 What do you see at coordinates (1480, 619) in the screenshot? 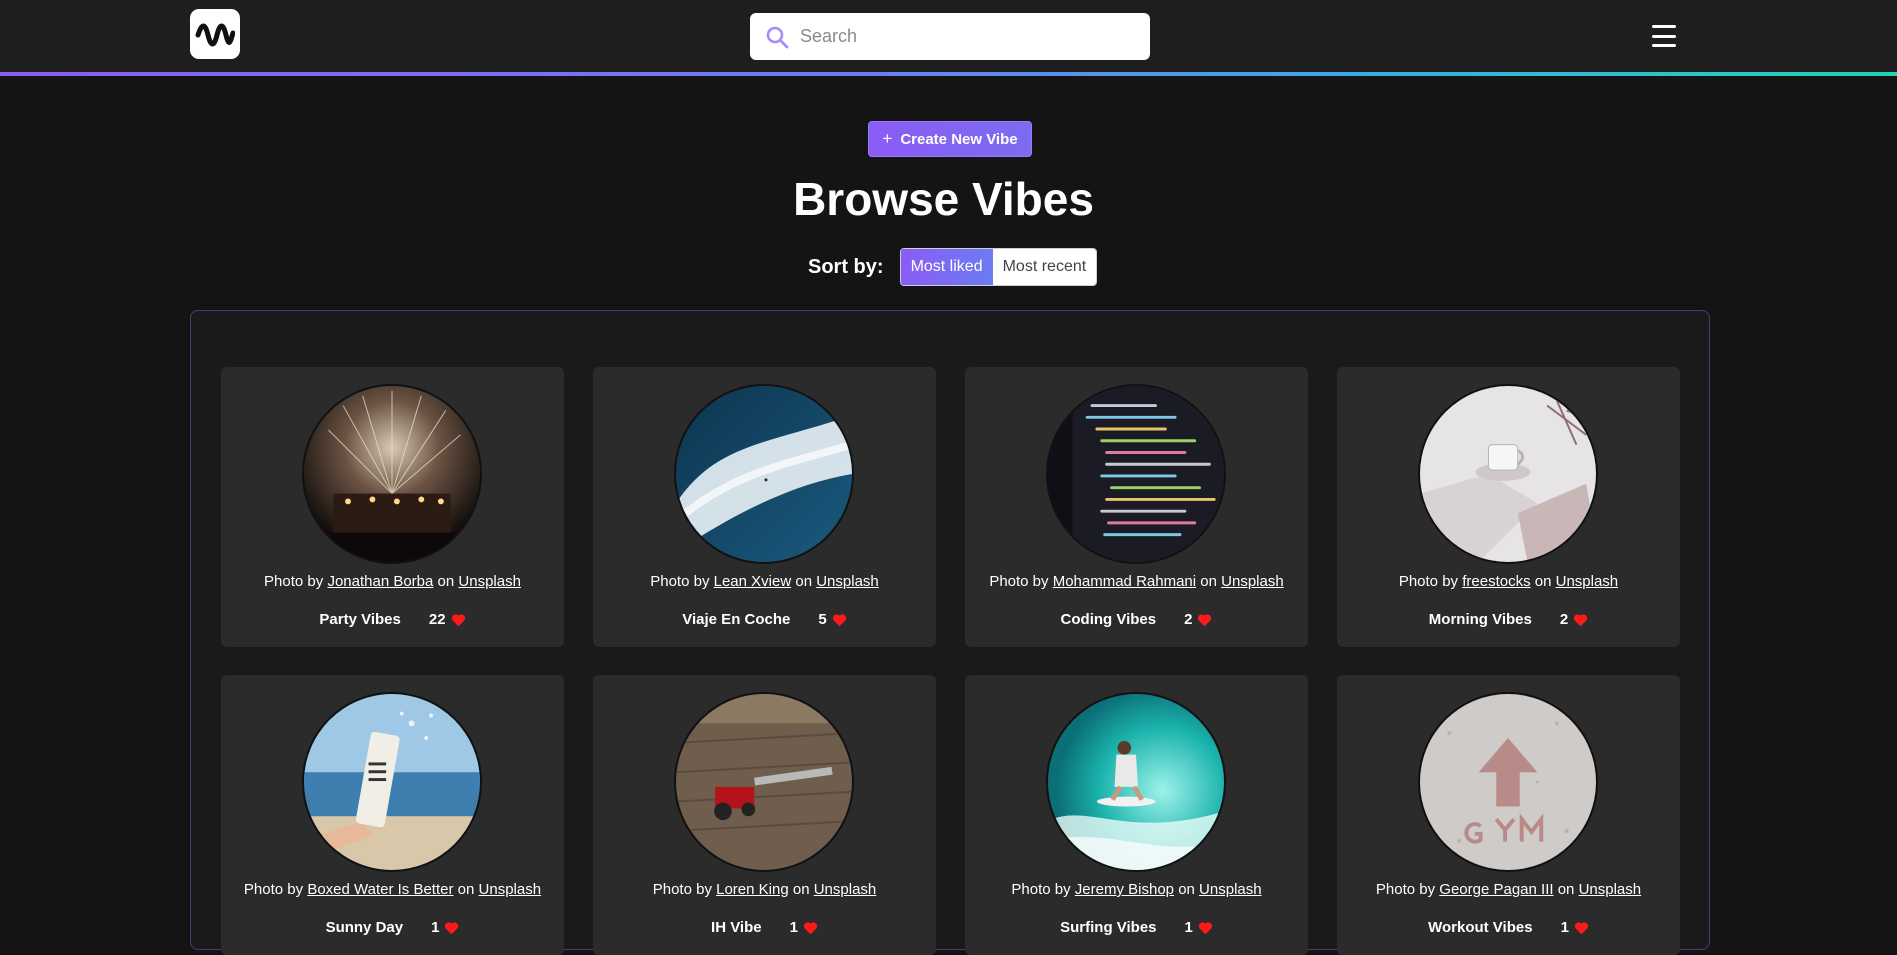
I see `vibe-name: Morning Vibes` at bounding box center [1480, 619].